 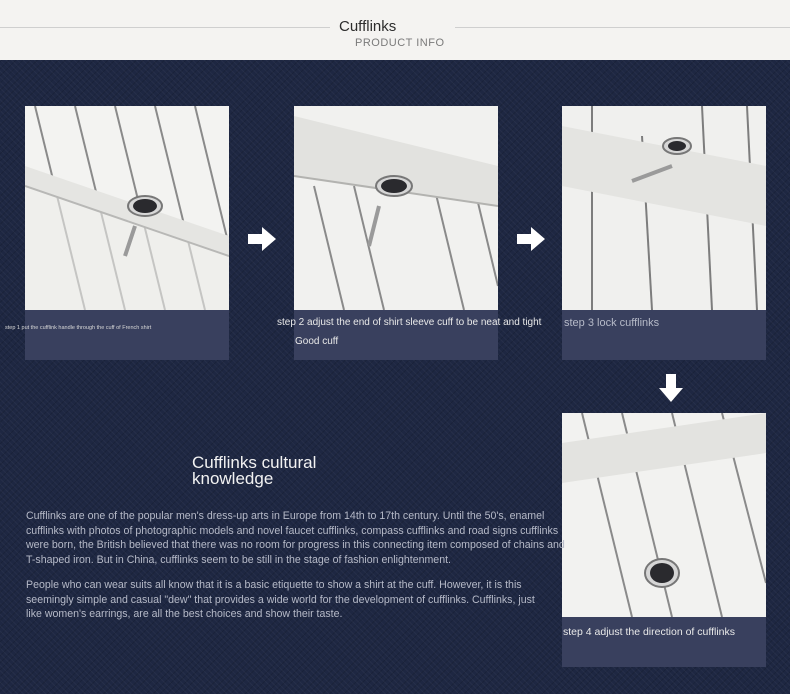 I want to click on step-4-caption: step 4 adjust the direction of cufflinks, so click(x=649, y=632).